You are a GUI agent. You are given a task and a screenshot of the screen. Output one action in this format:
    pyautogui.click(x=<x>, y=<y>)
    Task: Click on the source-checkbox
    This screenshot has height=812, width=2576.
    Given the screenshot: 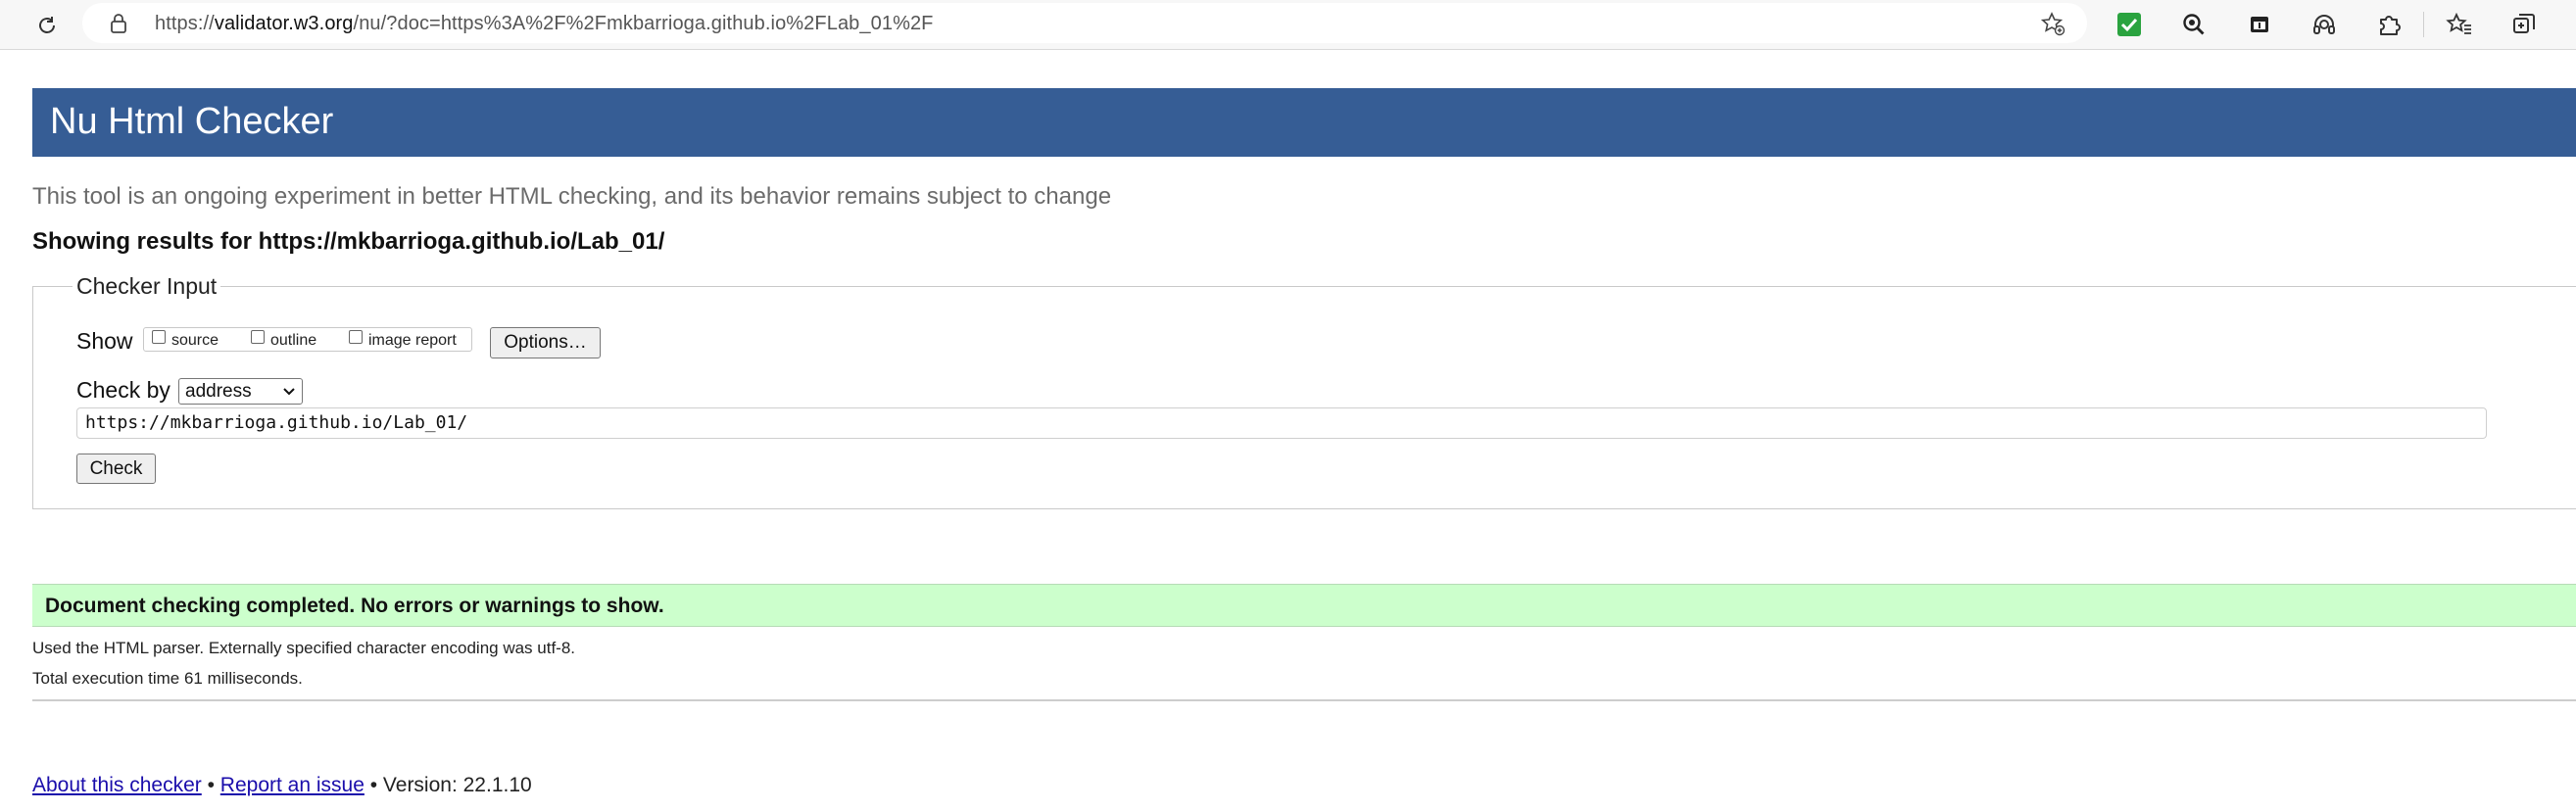 What is the action you would take?
    pyautogui.click(x=159, y=337)
    